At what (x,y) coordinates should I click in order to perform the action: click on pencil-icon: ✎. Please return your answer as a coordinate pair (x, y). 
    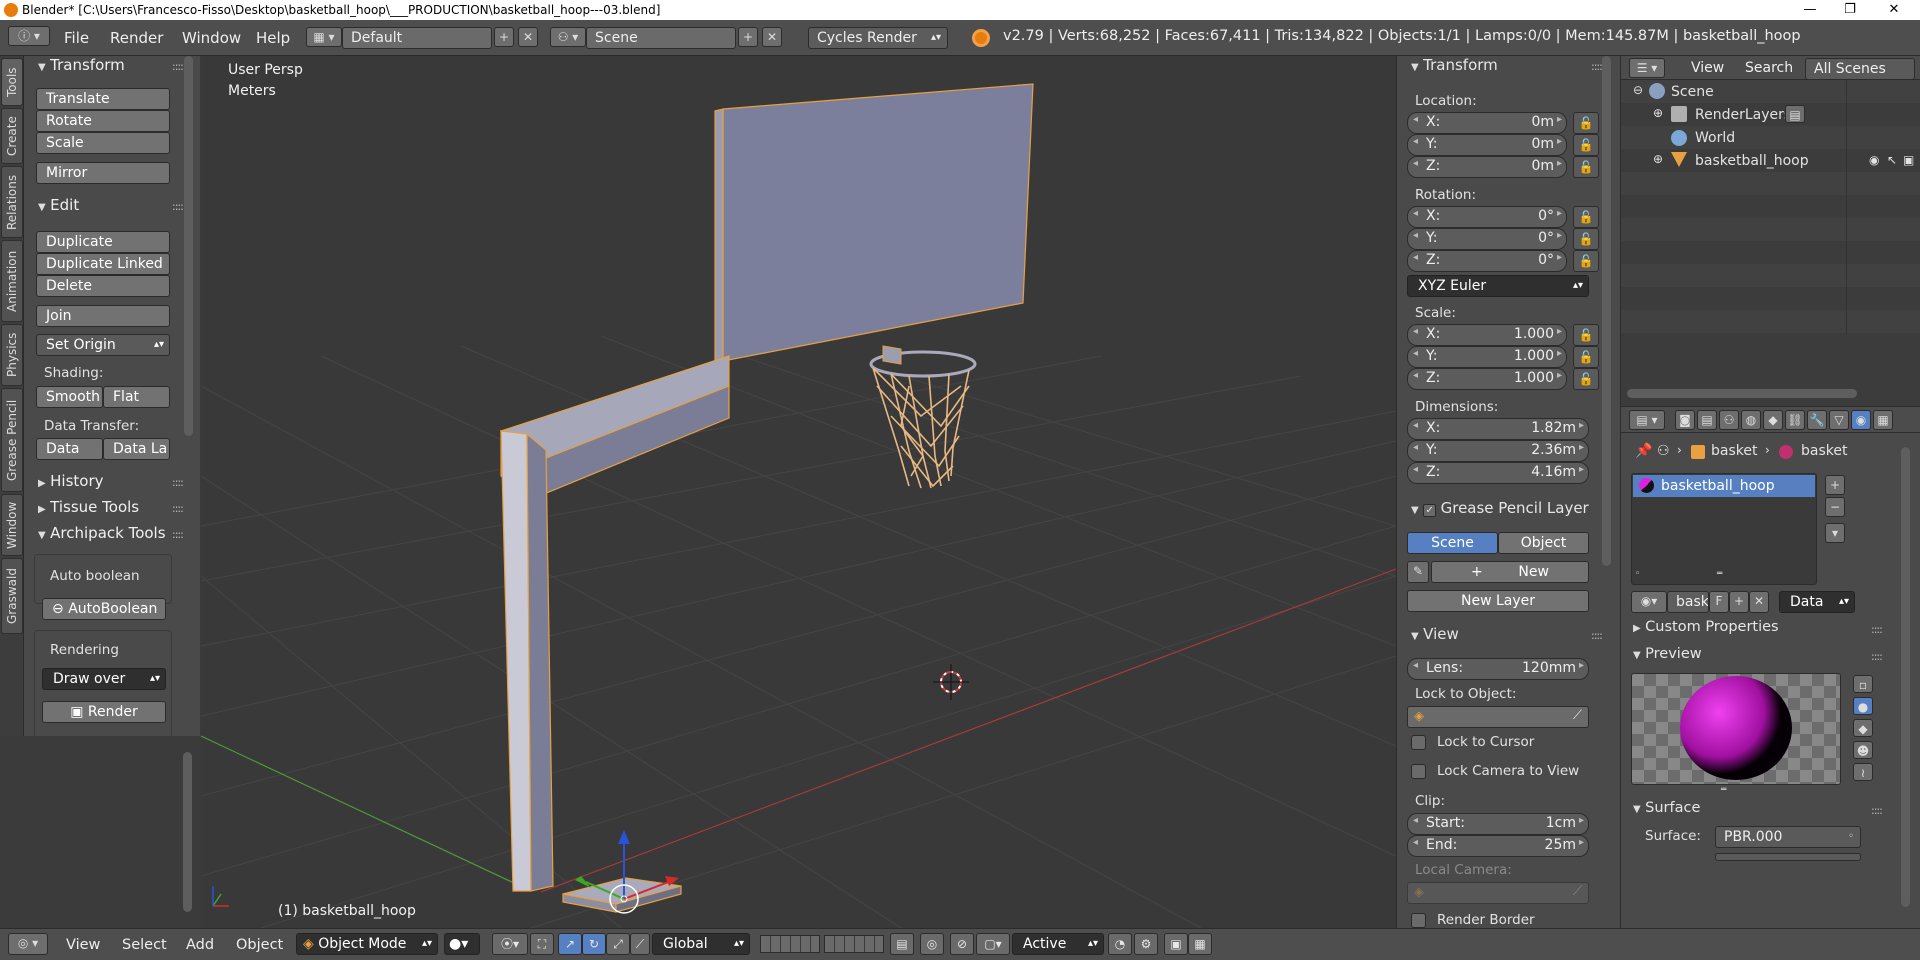
    Looking at the image, I should click on (1418, 572).